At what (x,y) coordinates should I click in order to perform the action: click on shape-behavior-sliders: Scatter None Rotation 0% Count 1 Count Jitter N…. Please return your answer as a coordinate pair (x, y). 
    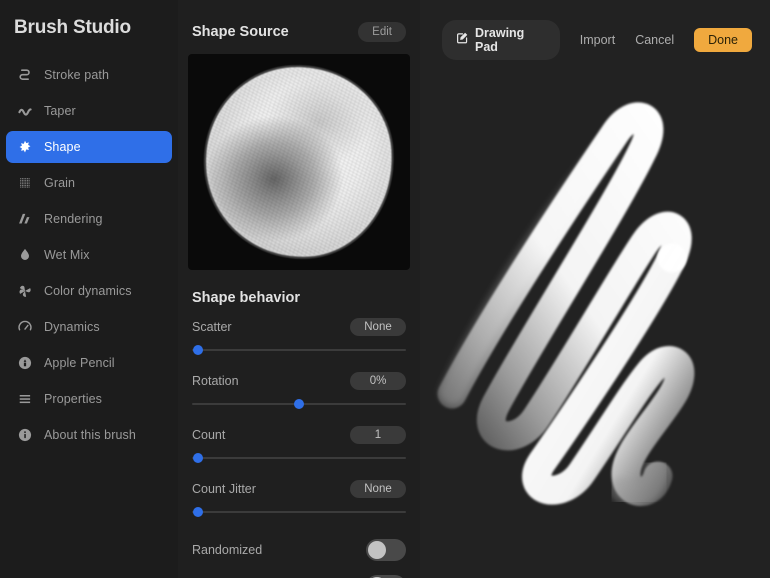
    Looking at the image, I should click on (299, 417).